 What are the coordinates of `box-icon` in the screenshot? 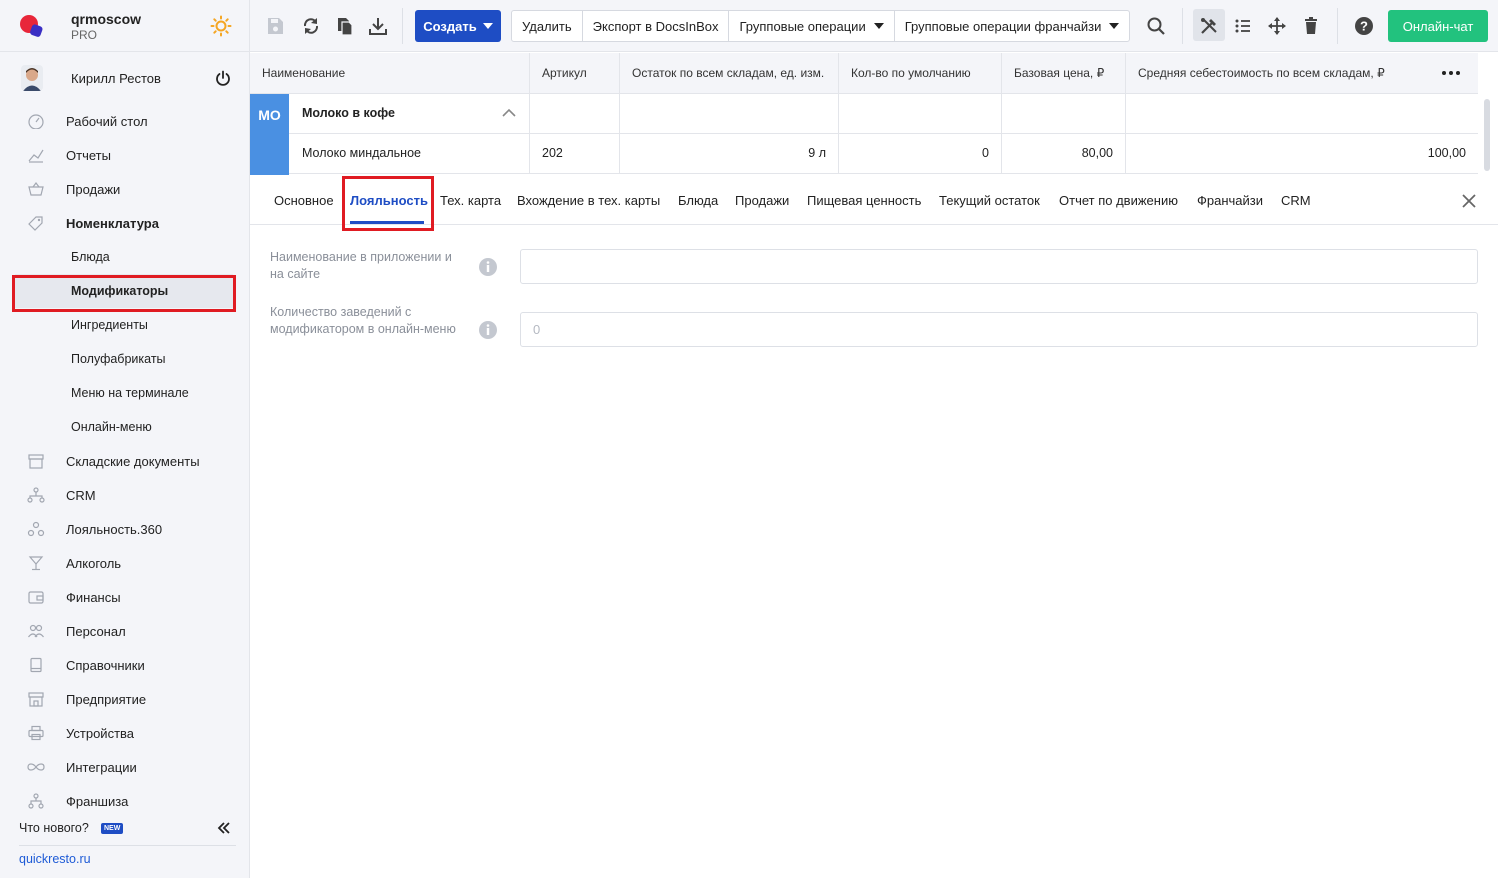 It's located at (36, 461).